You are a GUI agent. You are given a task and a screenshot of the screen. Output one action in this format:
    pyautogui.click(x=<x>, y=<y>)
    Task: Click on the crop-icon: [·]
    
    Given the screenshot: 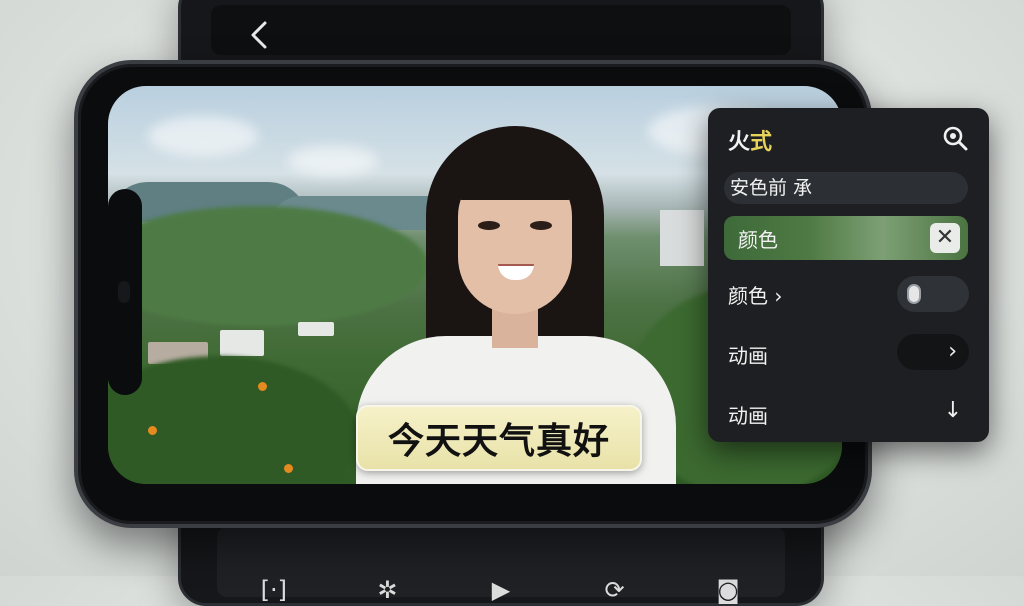 What is the action you would take?
    pyautogui.click(x=274, y=590)
    